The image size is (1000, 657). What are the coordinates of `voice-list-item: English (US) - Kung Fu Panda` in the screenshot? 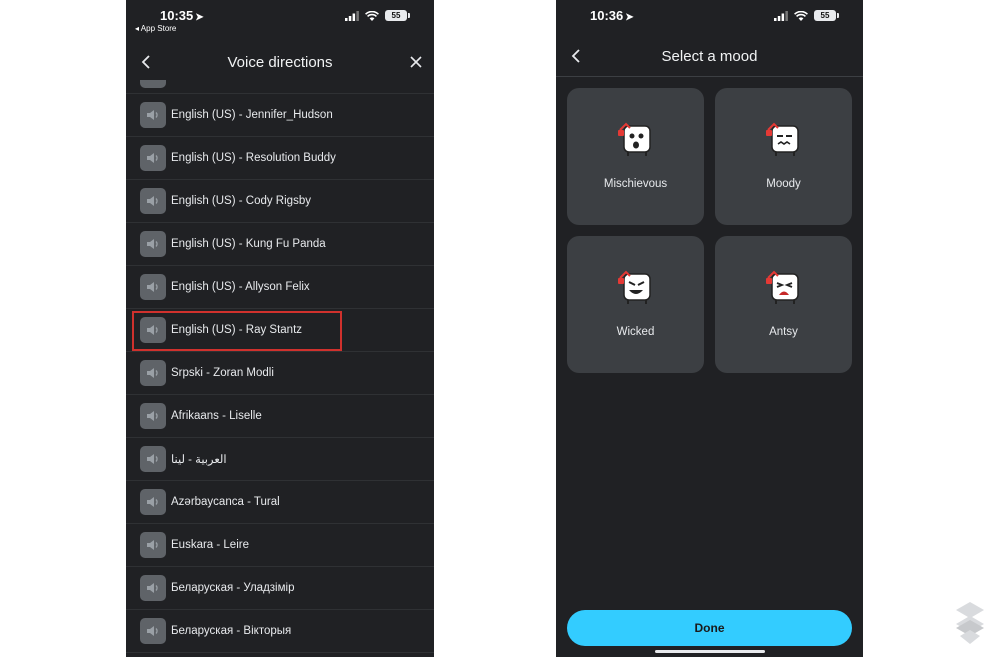 It's located at (280, 244).